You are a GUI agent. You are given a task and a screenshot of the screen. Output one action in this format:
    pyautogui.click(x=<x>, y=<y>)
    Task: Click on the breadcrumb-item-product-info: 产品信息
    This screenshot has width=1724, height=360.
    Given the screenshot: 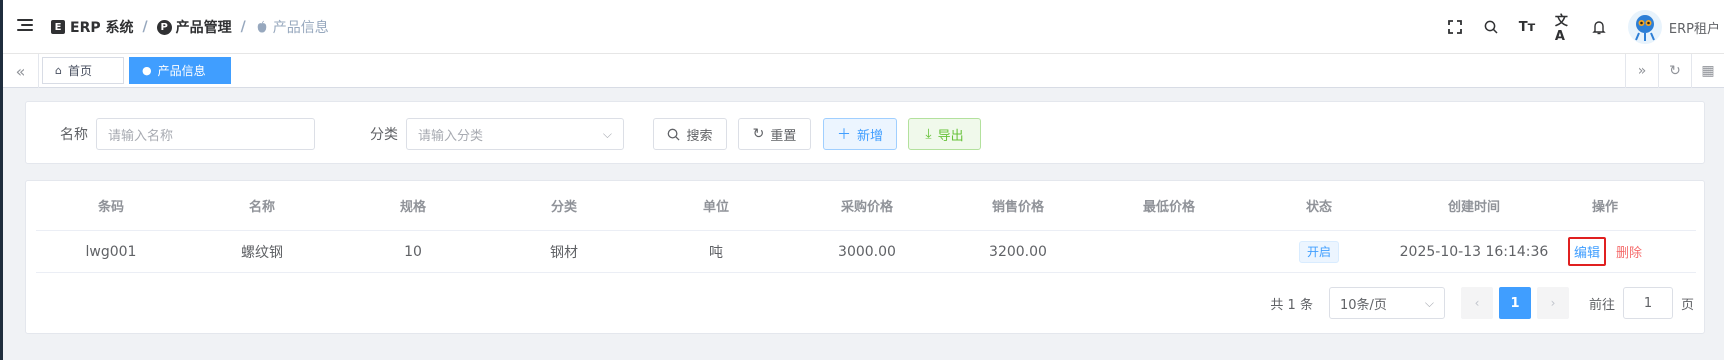 What is the action you would take?
    pyautogui.click(x=292, y=27)
    